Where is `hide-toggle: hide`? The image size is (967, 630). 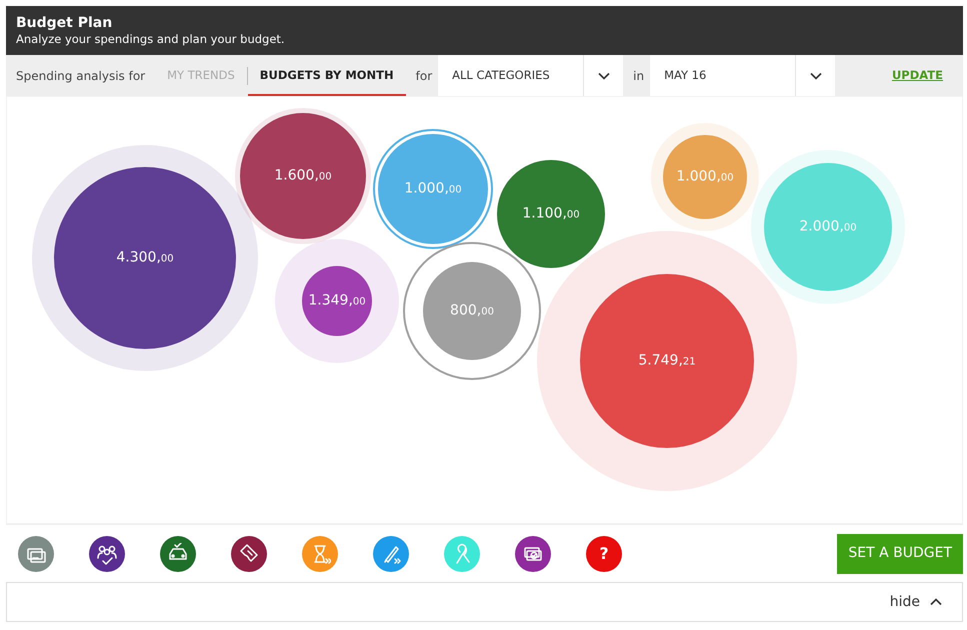 hide-toggle: hide is located at coordinates (916, 602).